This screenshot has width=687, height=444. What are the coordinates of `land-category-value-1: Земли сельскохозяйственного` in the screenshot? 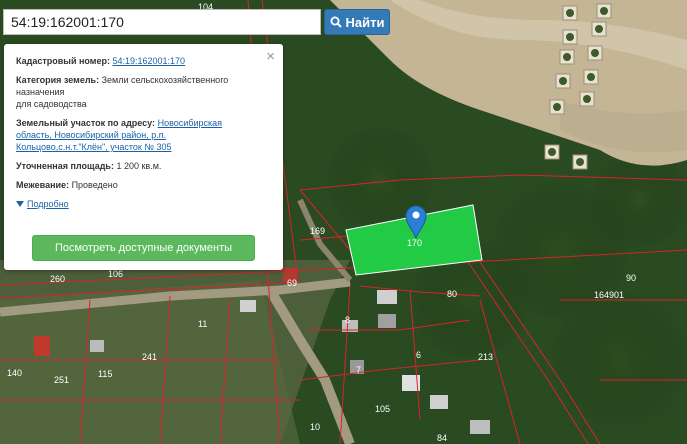 It's located at (165, 80).